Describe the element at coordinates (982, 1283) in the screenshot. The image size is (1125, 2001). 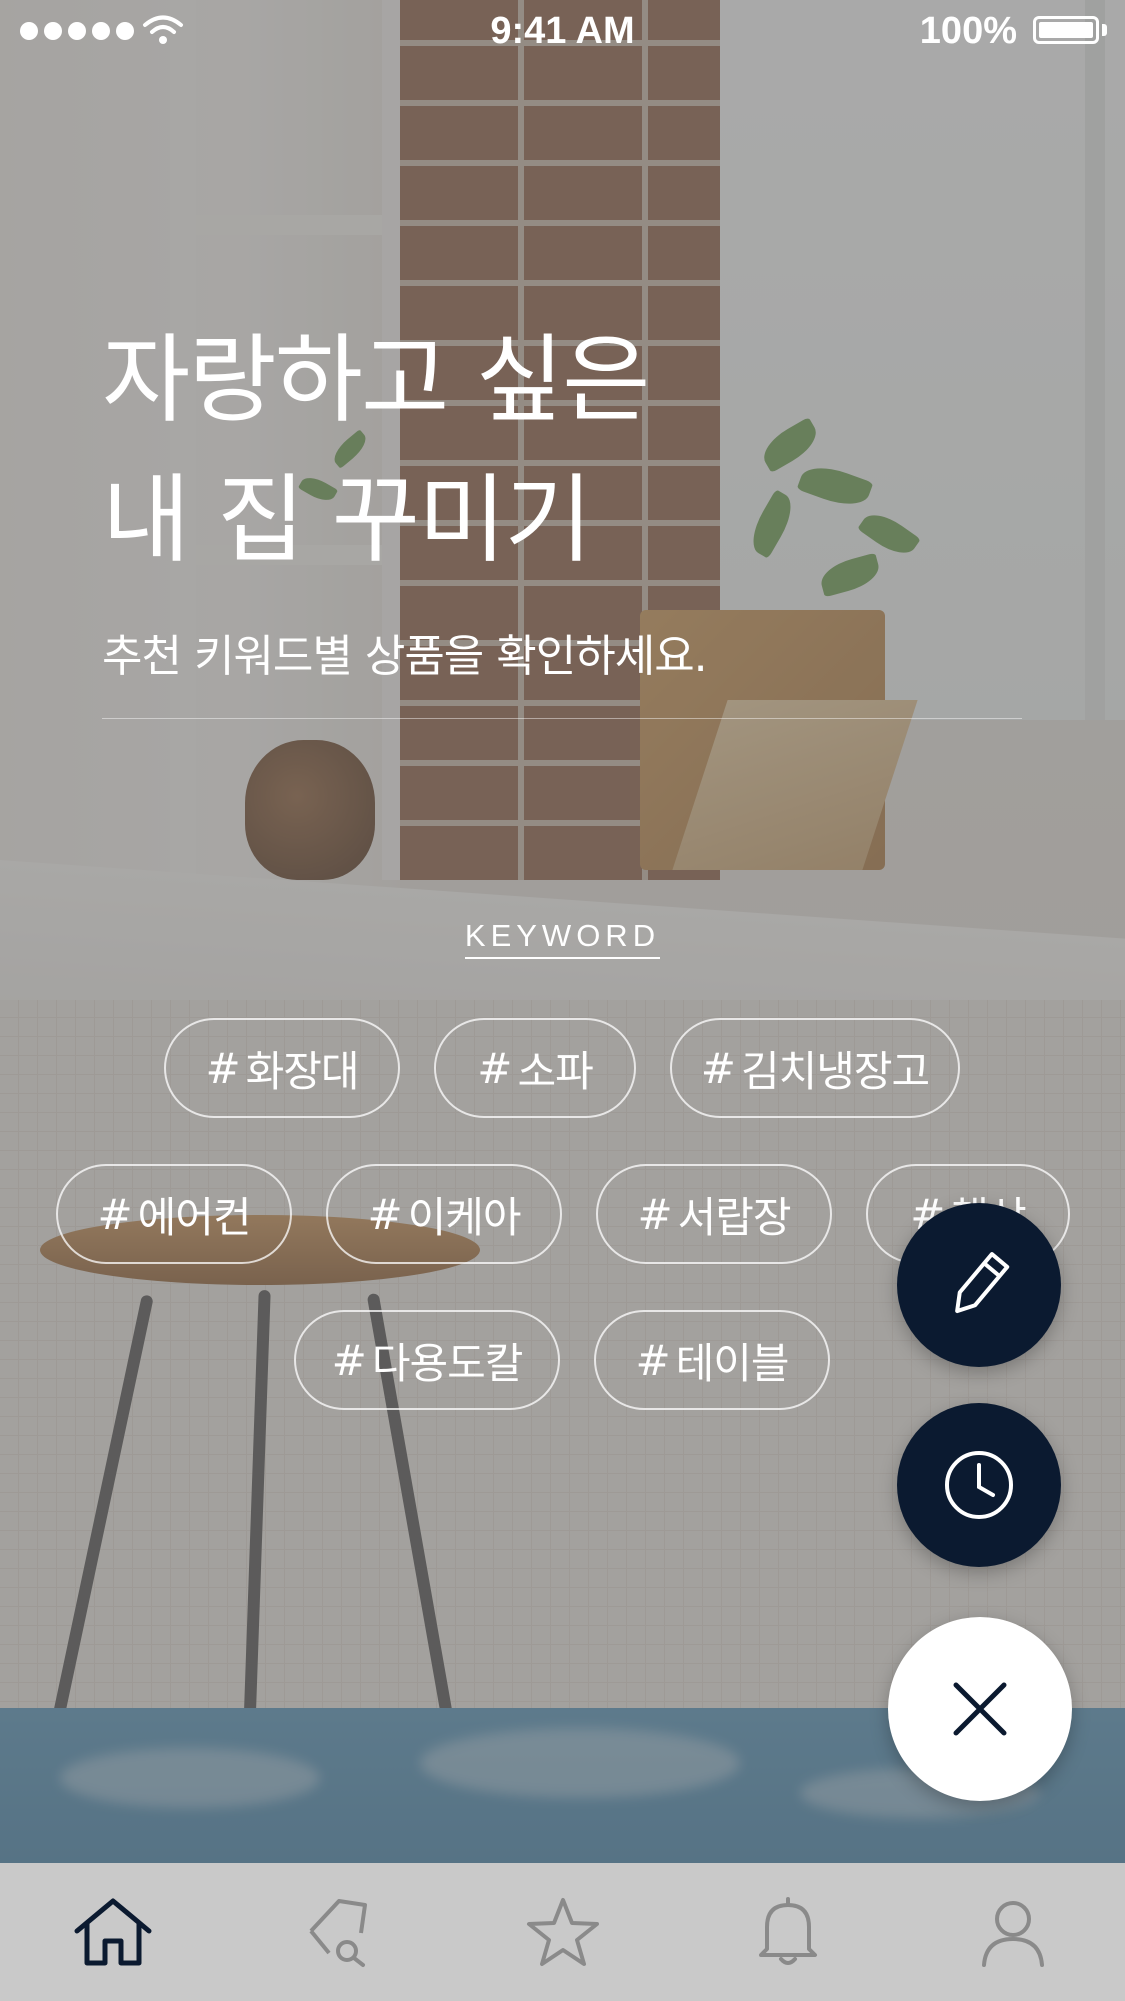
I see `pencil-icon` at that location.